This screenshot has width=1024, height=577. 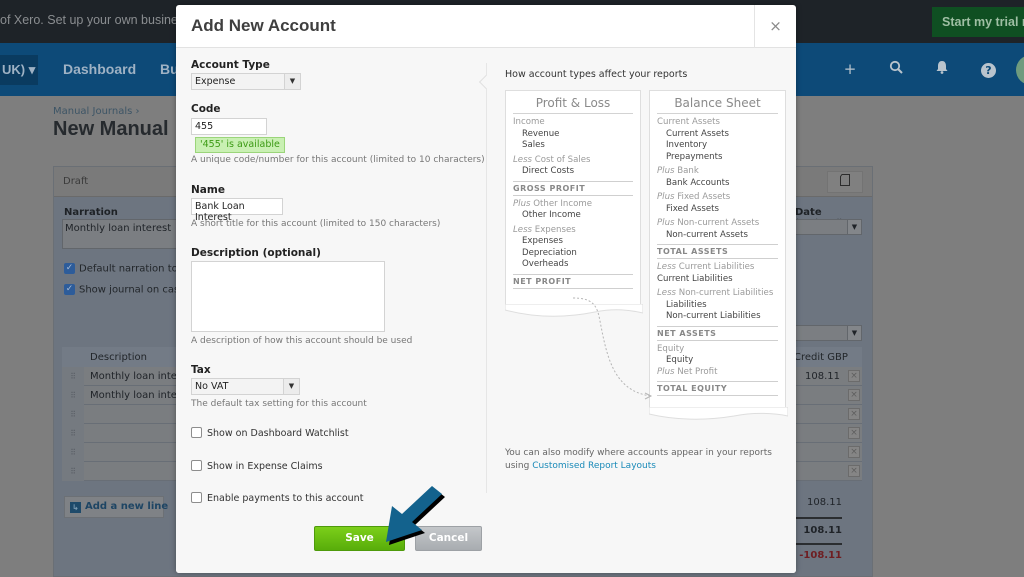 What do you see at coordinates (573, 102) in the screenshot?
I see `profit-loss-title: Profit & Loss` at bounding box center [573, 102].